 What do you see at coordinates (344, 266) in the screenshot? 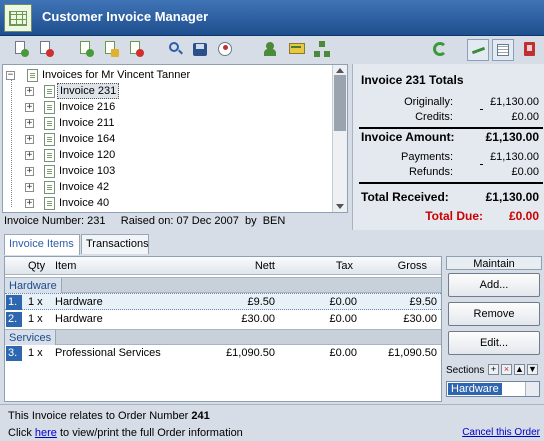
I see `col-tax: Tax` at bounding box center [344, 266].